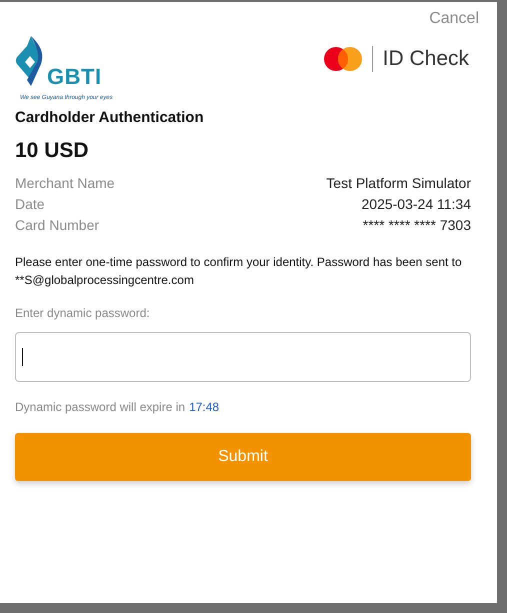 The height and width of the screenshot is (613, 507). What do you see at coordinates (100, 407) in the screenshot?
I see `expiry-text: Dynamic password will expire in` at bounding box center [100, 407].